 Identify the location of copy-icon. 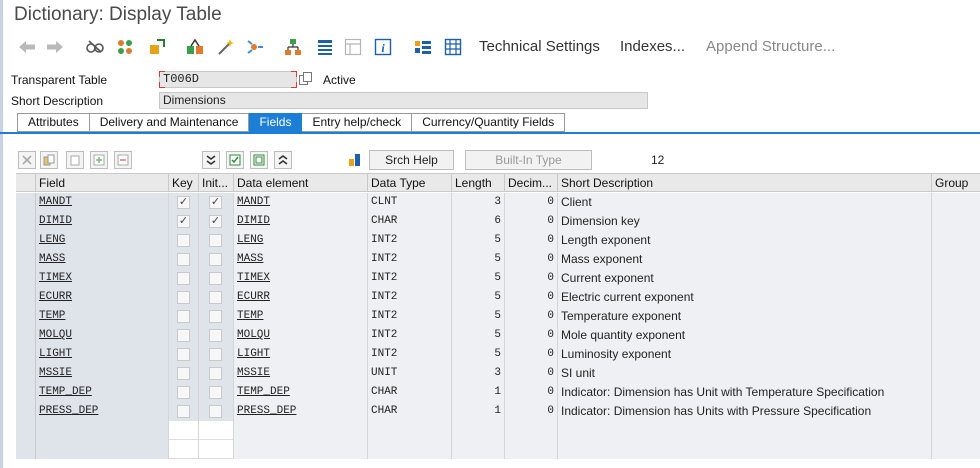
(305, 78).